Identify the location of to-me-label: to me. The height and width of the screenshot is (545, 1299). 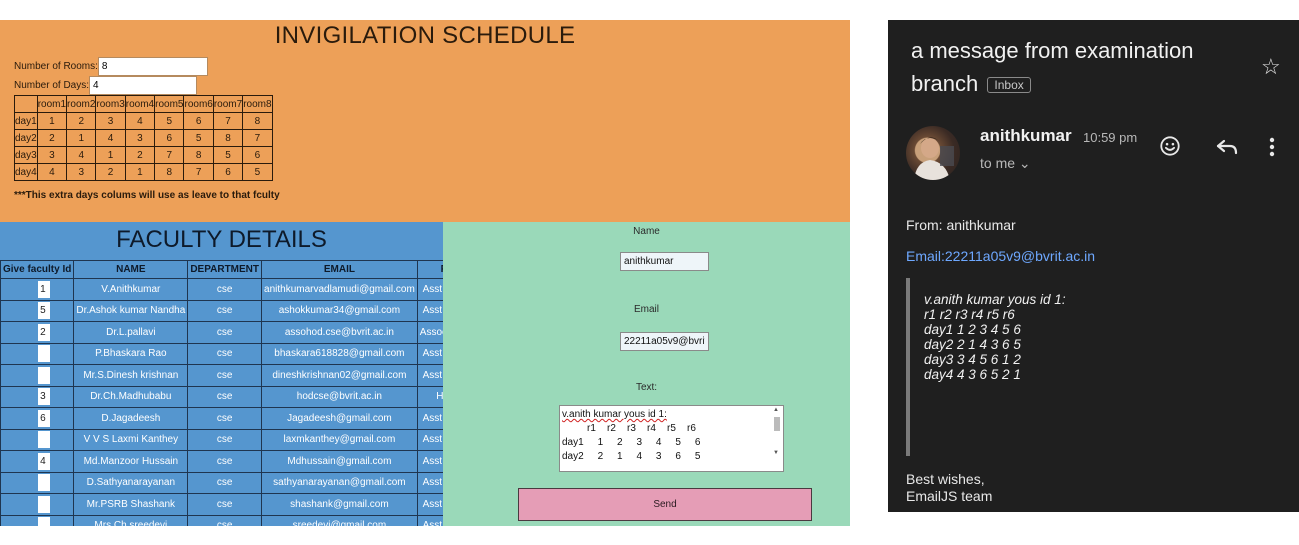
(998, 163).